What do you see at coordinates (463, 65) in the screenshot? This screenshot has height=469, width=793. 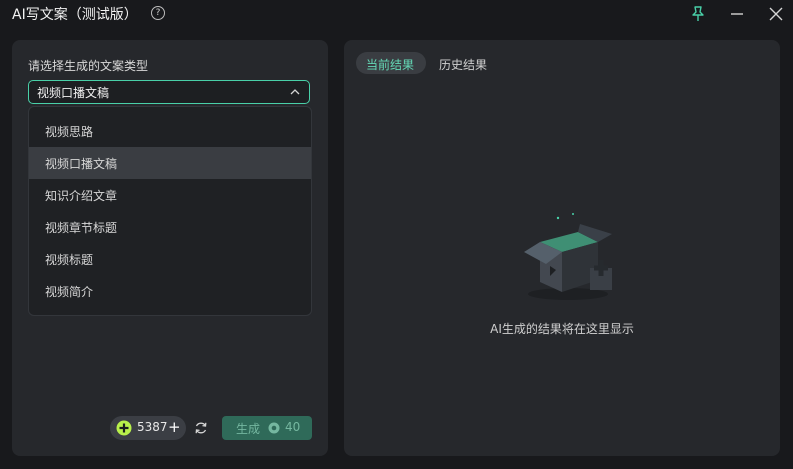 I see `tab-label: 历史结果` at bounding box center [463, 65].